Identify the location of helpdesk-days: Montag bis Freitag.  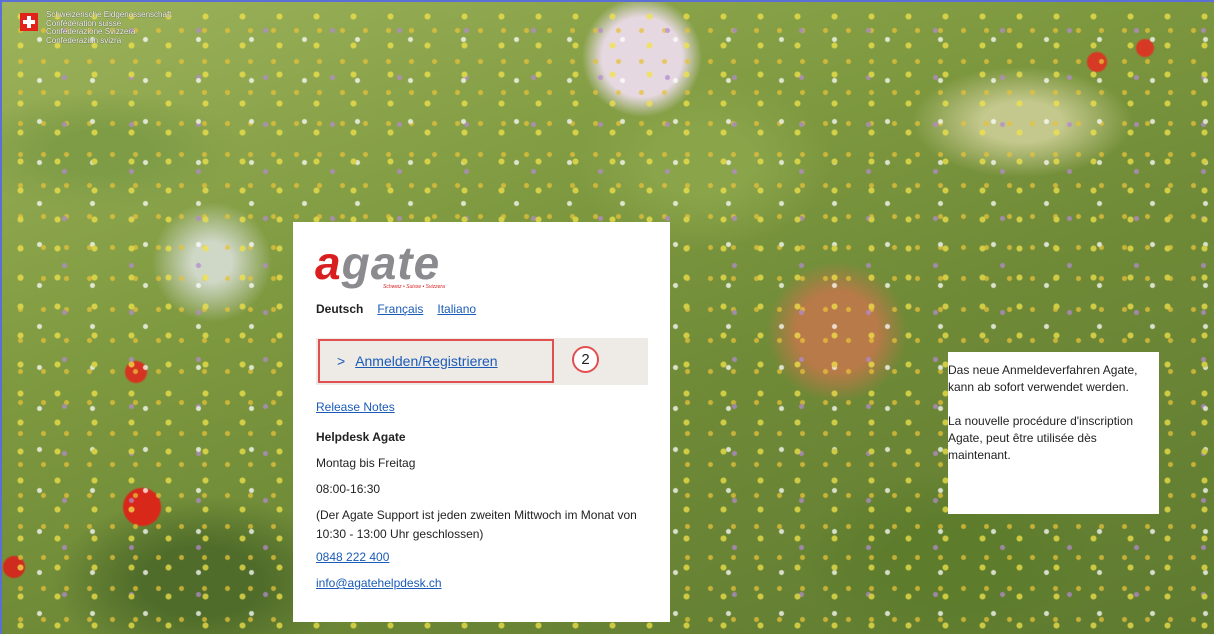
(366, 463).